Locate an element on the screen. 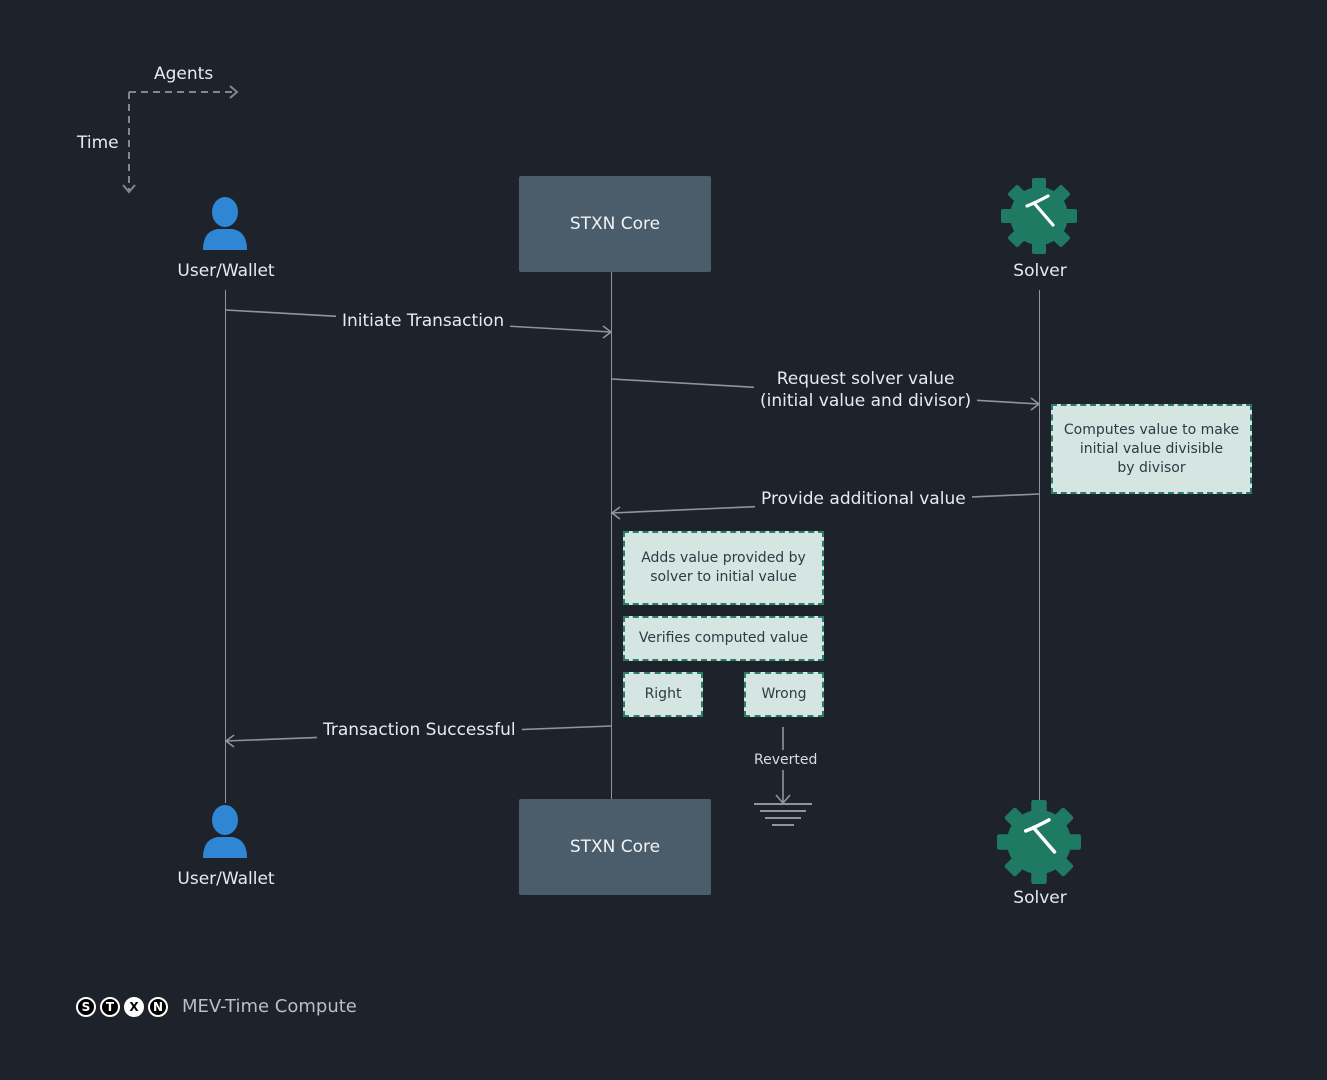  note-line: by divisor is located at coordinates (1151, 467).